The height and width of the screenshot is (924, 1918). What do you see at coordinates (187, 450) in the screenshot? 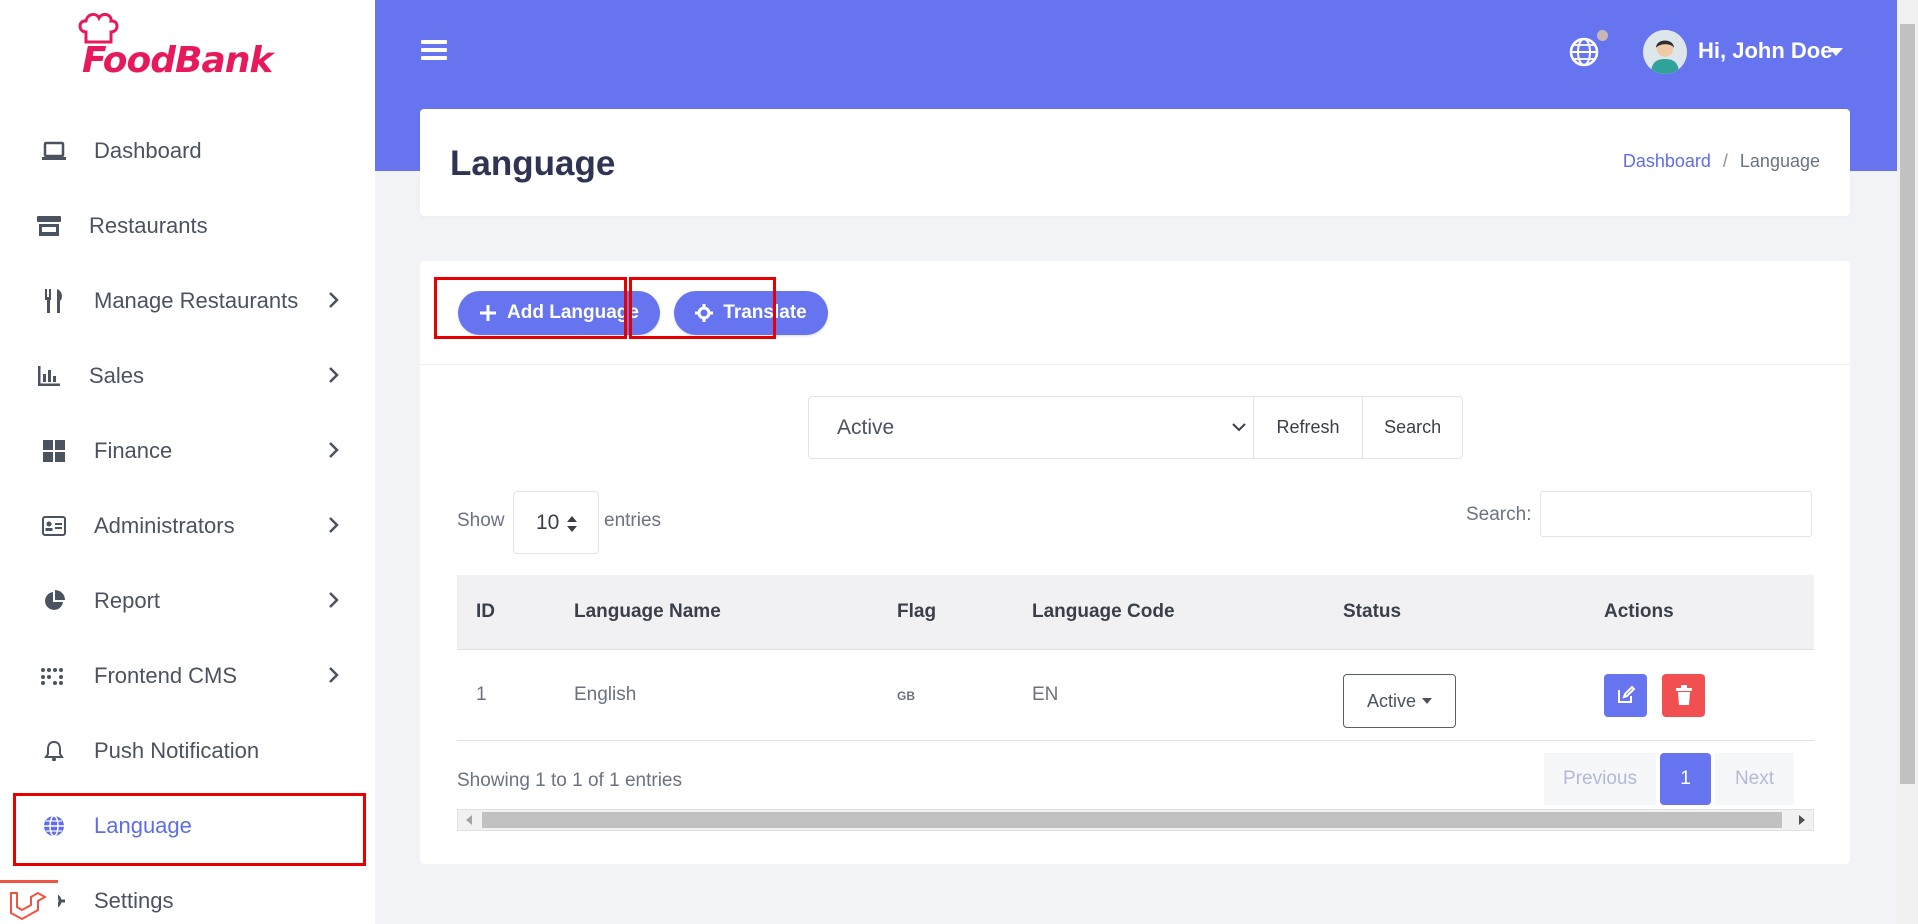
I see `sidebar-item-finance: Finance` at bounding box center [187, 450].